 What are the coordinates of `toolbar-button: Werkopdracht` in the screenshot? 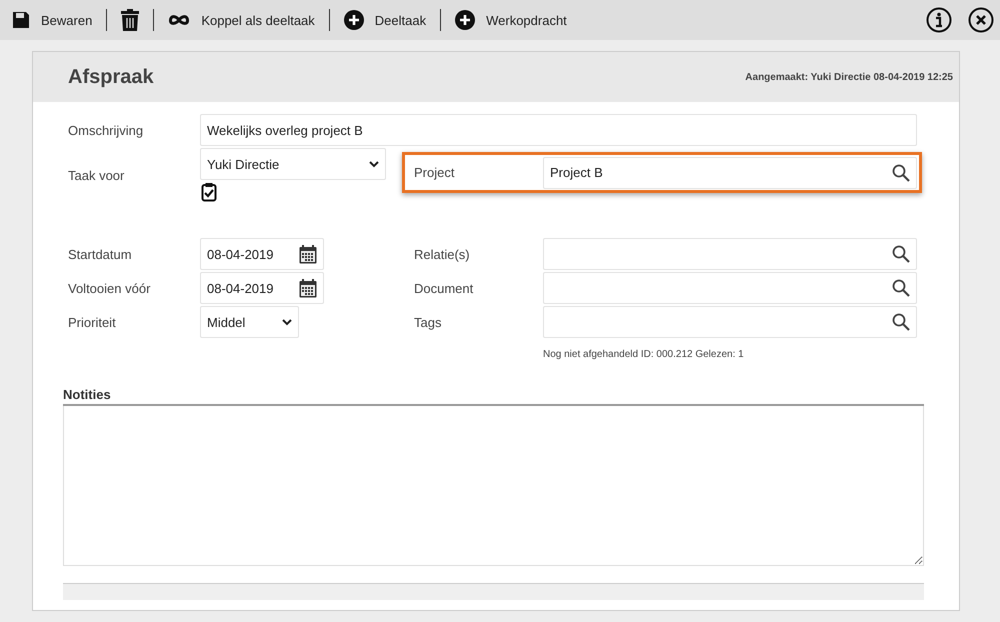 It's located at (511, 20).